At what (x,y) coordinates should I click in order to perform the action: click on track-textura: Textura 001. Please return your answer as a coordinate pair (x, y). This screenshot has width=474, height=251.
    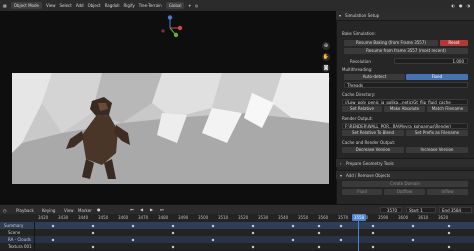
    Looking at the image, I should click on (237, 246).